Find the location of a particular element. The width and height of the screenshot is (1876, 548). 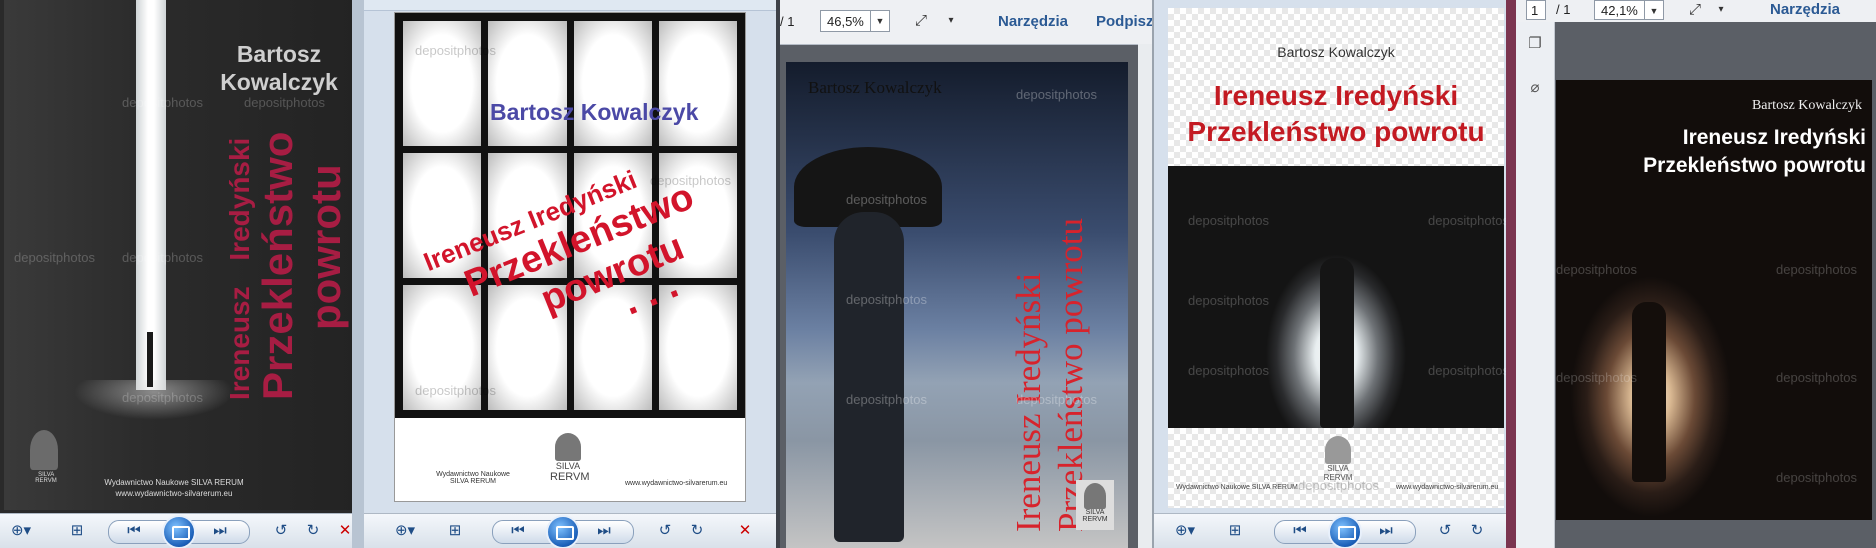

page-input: 1 is located at coordinates (1536, 10).